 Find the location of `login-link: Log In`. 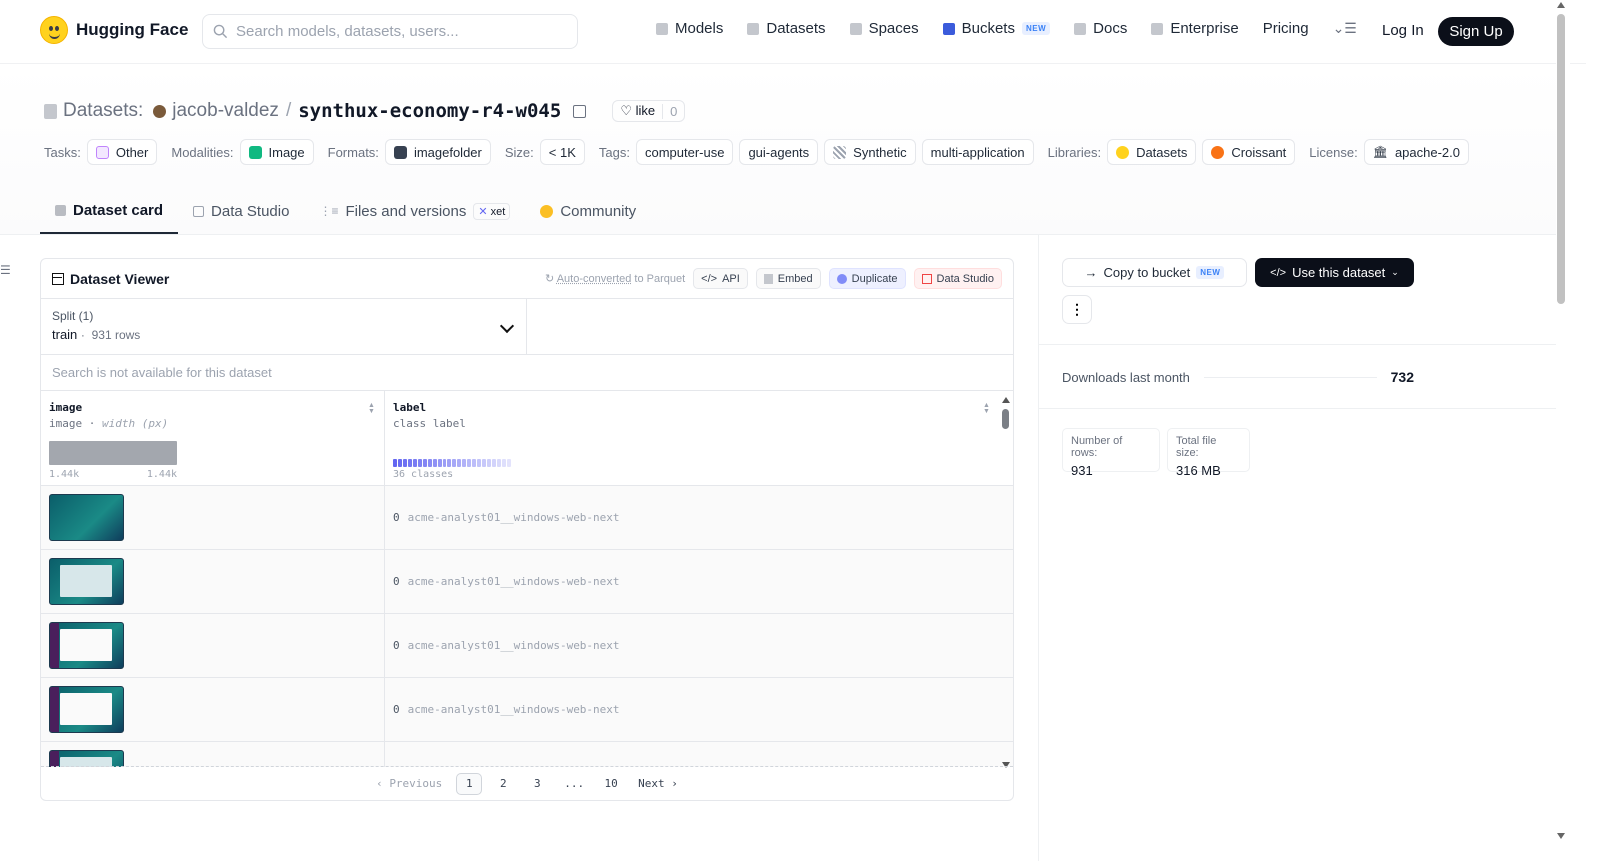

login-link: Log In is located at coordinates (1403, 30).